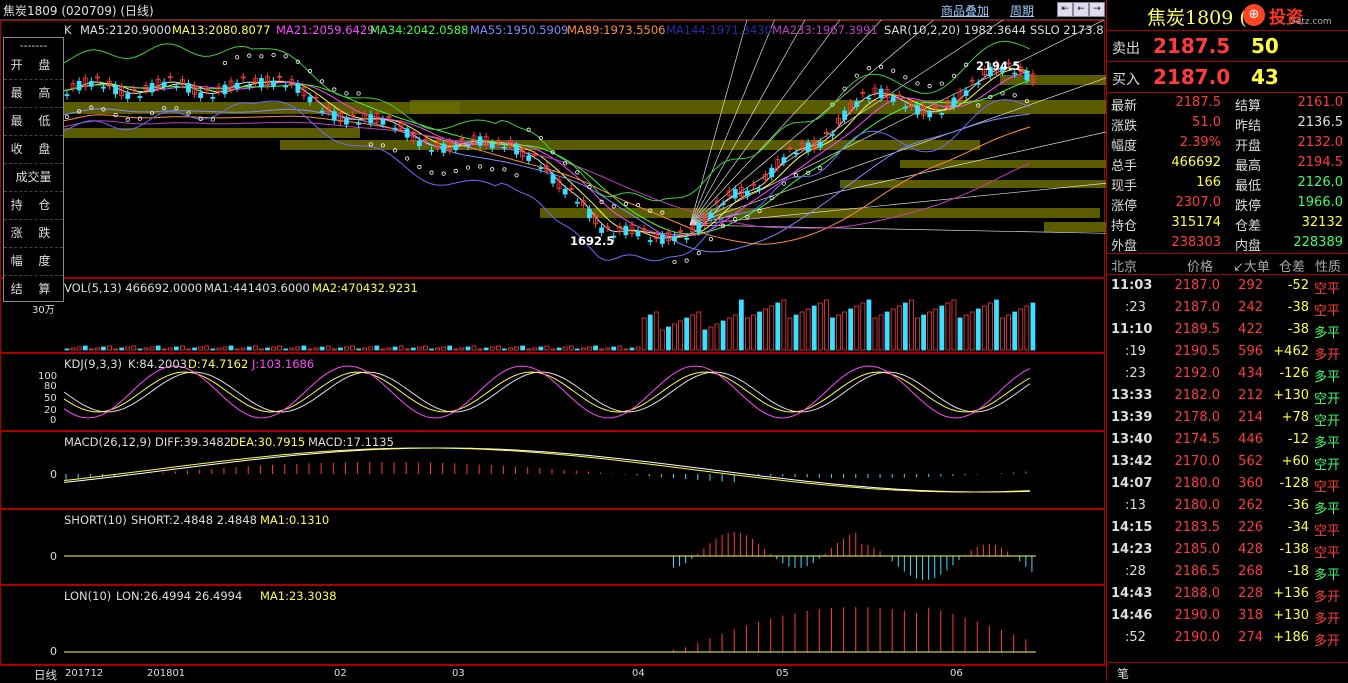 The image size is (1348, 683). Describe the element at coordinates (1022, 10) in the screenshot. I see `period-button: 周期` at that location.